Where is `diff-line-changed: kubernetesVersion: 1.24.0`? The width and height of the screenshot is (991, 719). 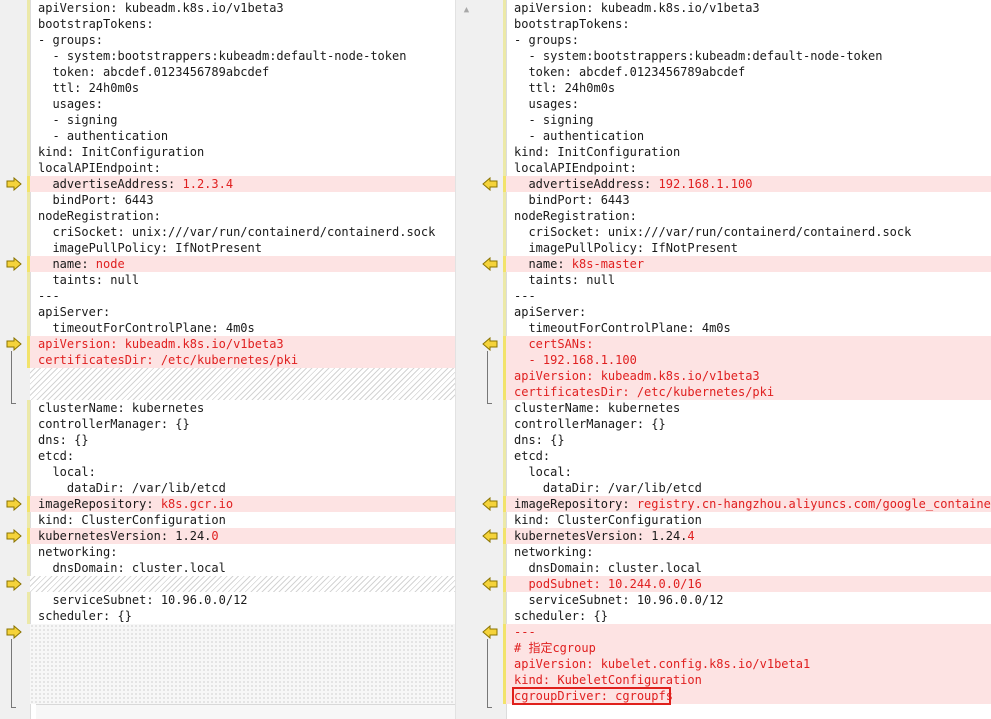
diff-line-changed: kubernetesVersion: 1.24.0 is located at coordinates (241, 536).